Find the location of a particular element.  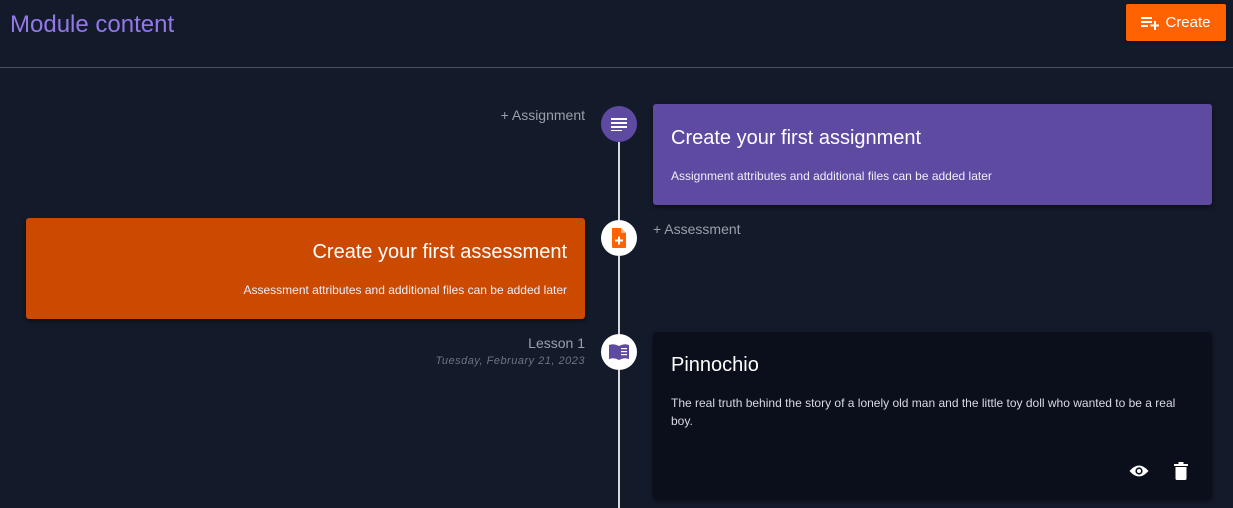

assignment-node is located at coordinates (619, 124).